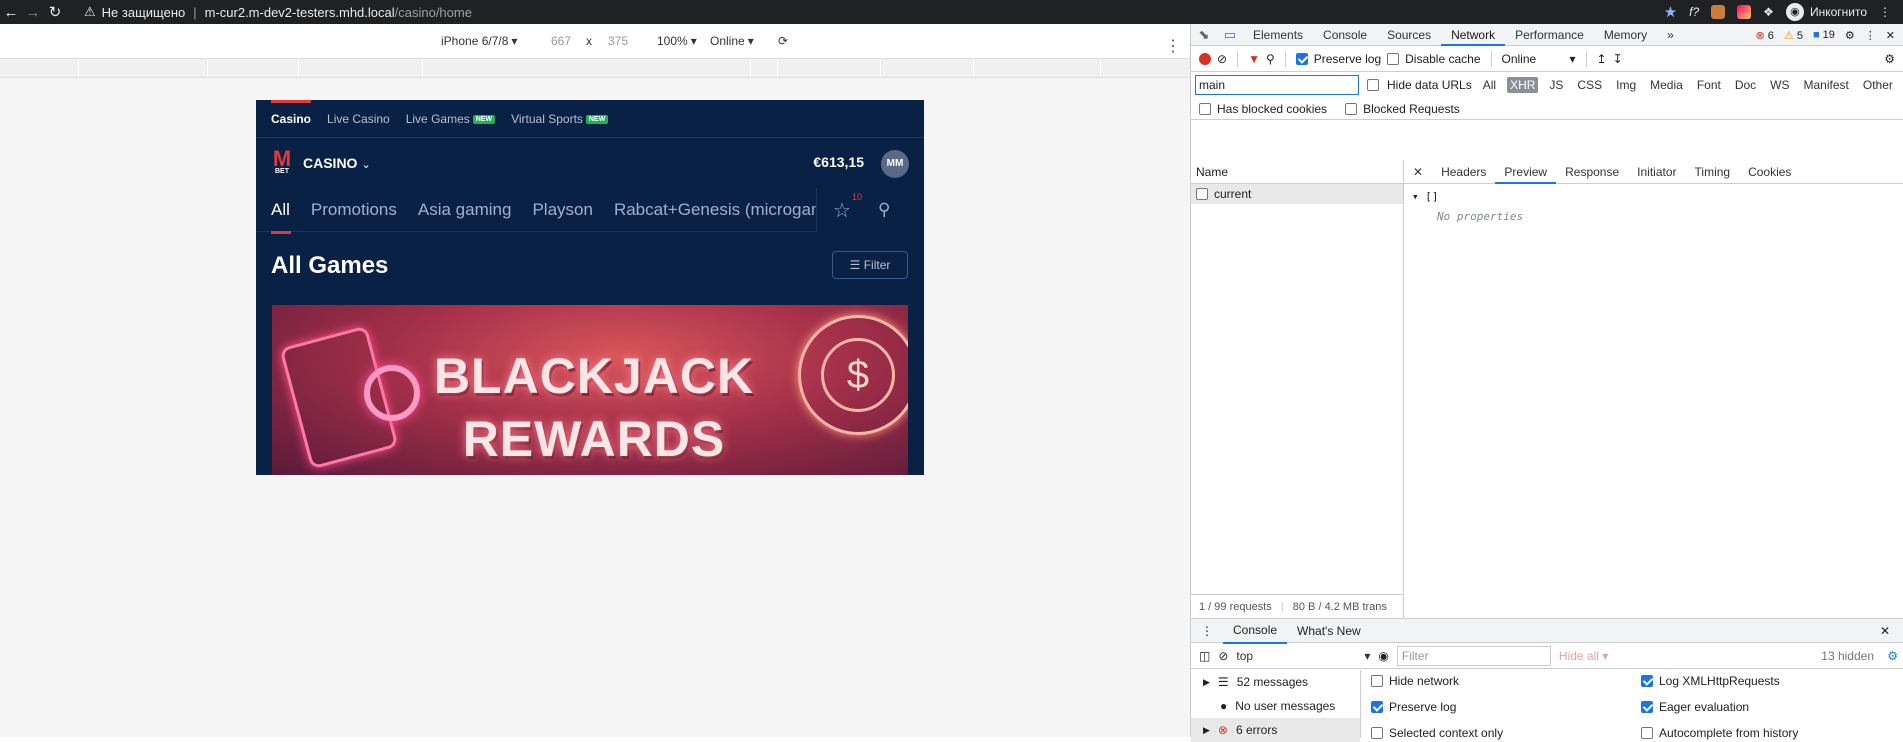 This screenshot has width=1903, height=742. Describe the element at coordinates (1618, 59) in the screenshot. I see `export-har-icon: ↧` at that location.